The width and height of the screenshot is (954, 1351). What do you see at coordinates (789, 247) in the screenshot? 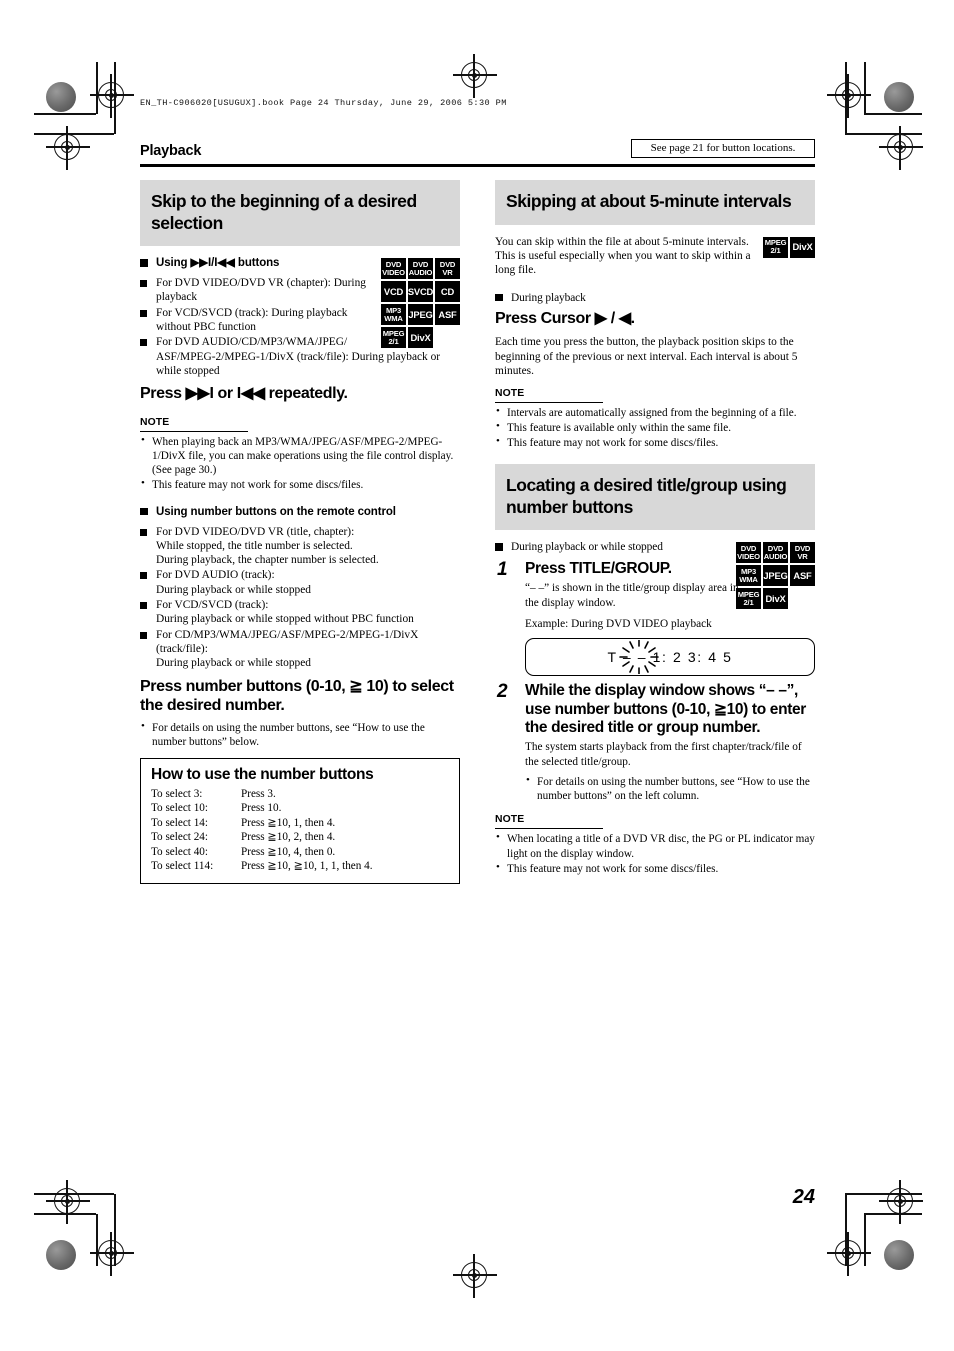
I see `badge-grid-intervals: MPEG 2/1 DivX` at bounding box center [789, 247].